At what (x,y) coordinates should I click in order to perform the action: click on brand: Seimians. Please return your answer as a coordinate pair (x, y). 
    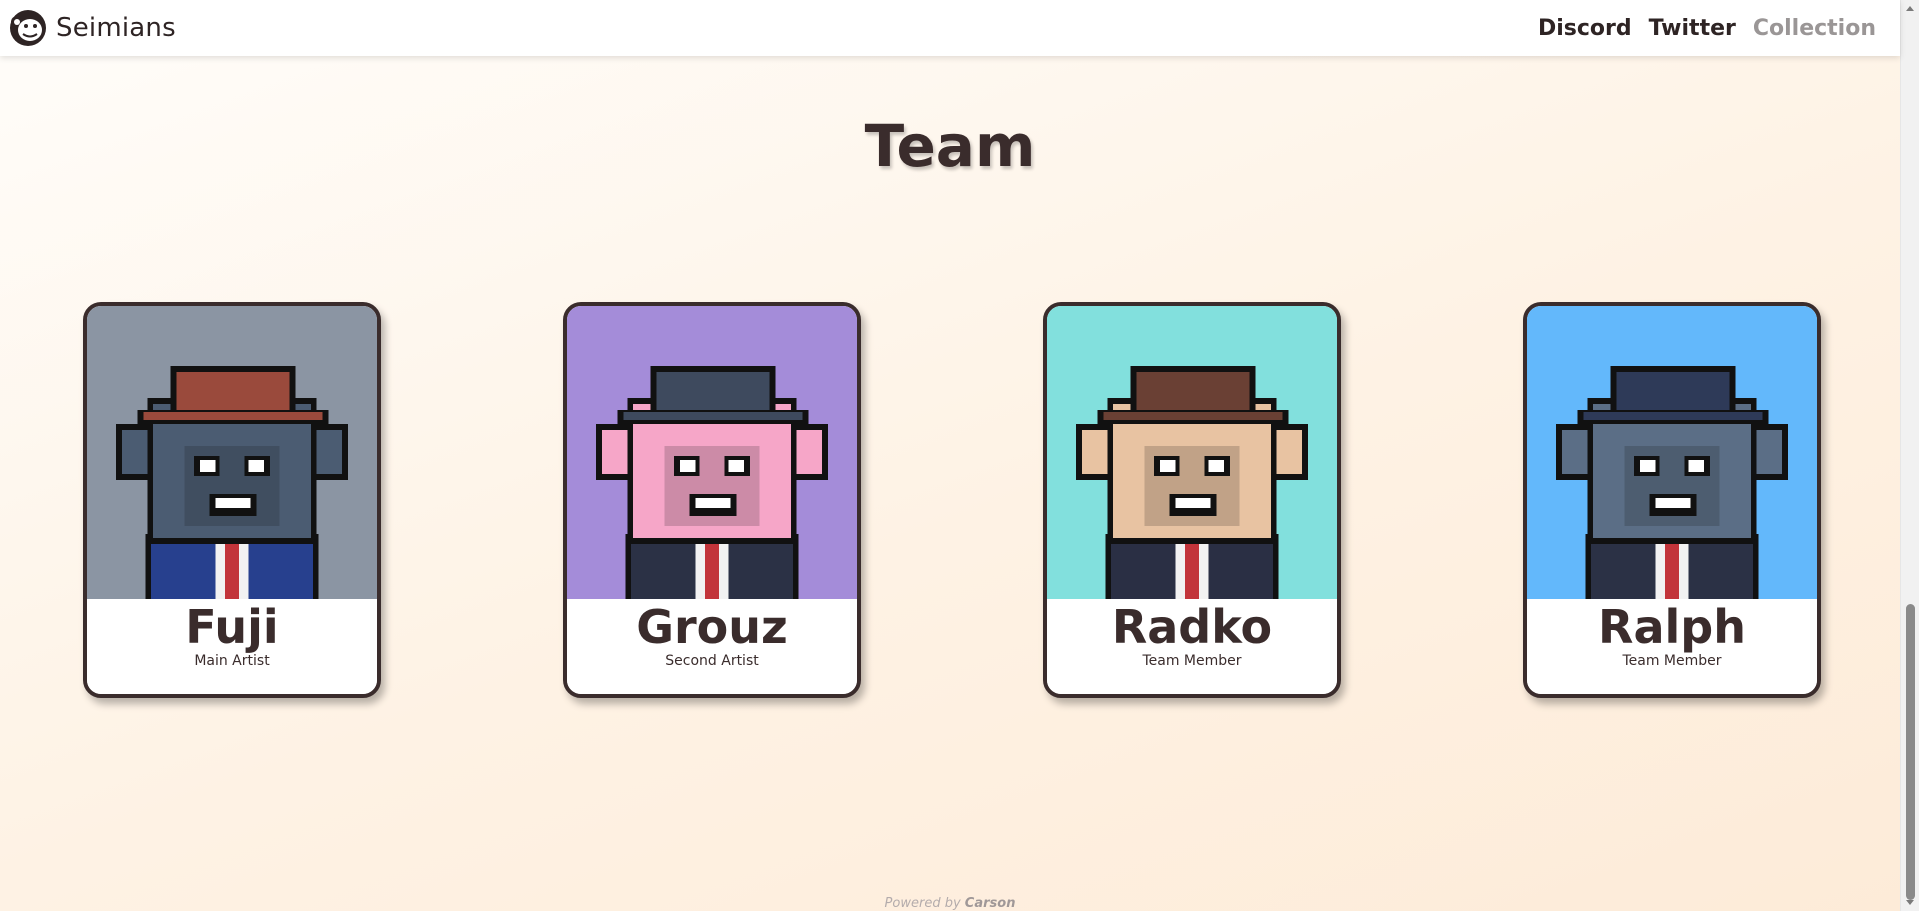
    Looking at the image, I should click on (92, 28).